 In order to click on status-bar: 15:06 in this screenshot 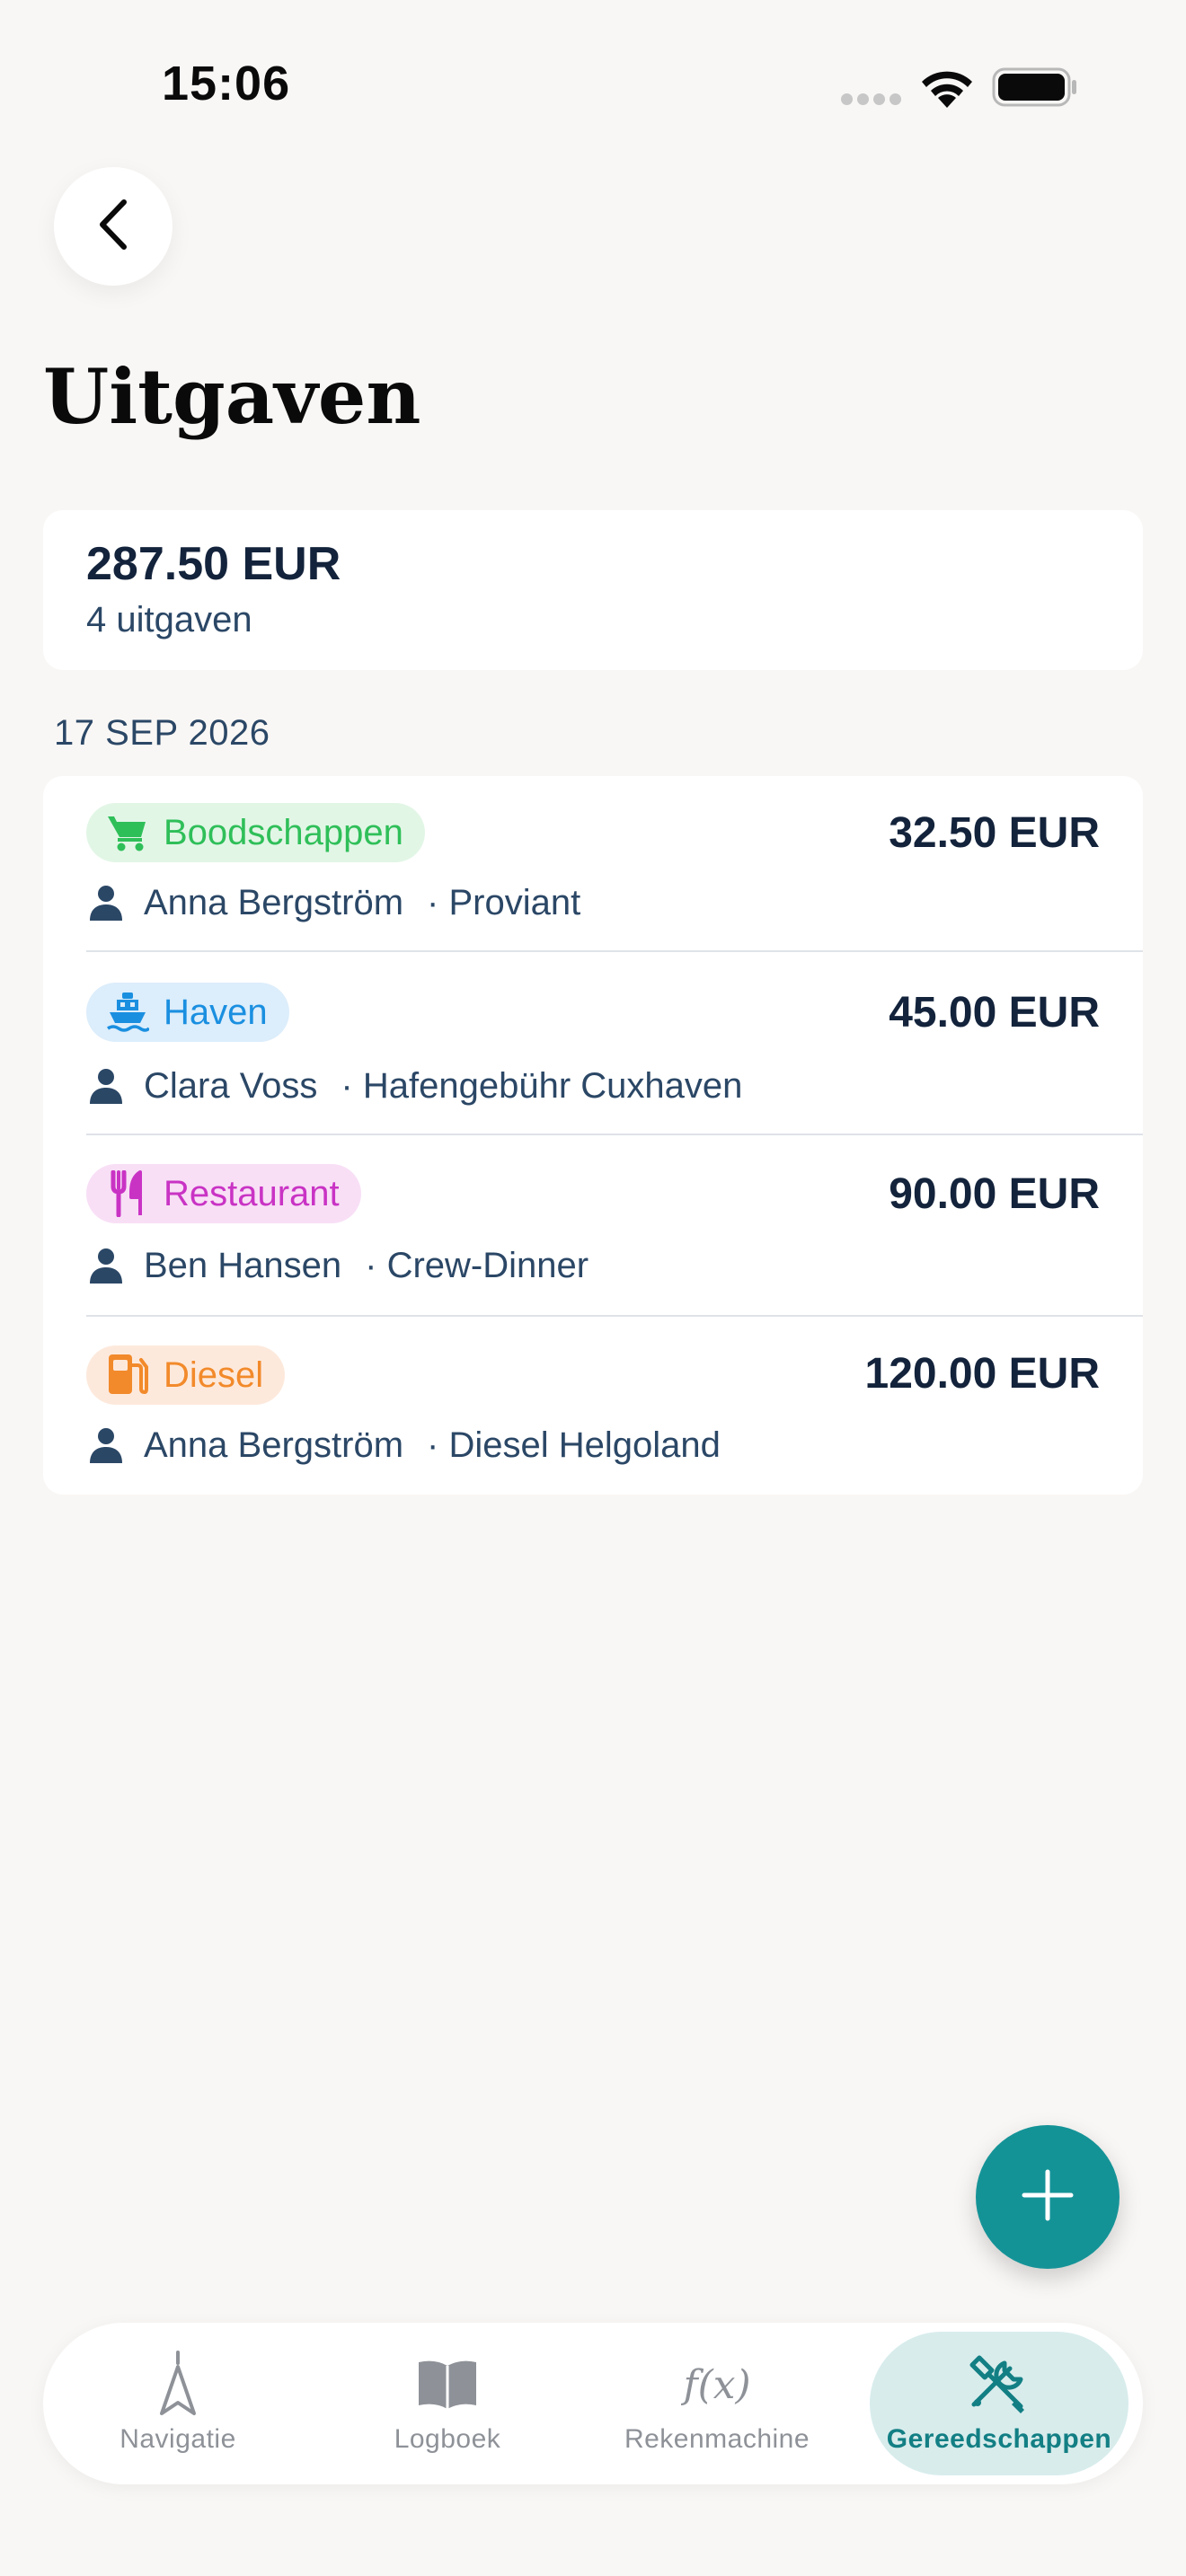, I will do `click(593, 81)`.